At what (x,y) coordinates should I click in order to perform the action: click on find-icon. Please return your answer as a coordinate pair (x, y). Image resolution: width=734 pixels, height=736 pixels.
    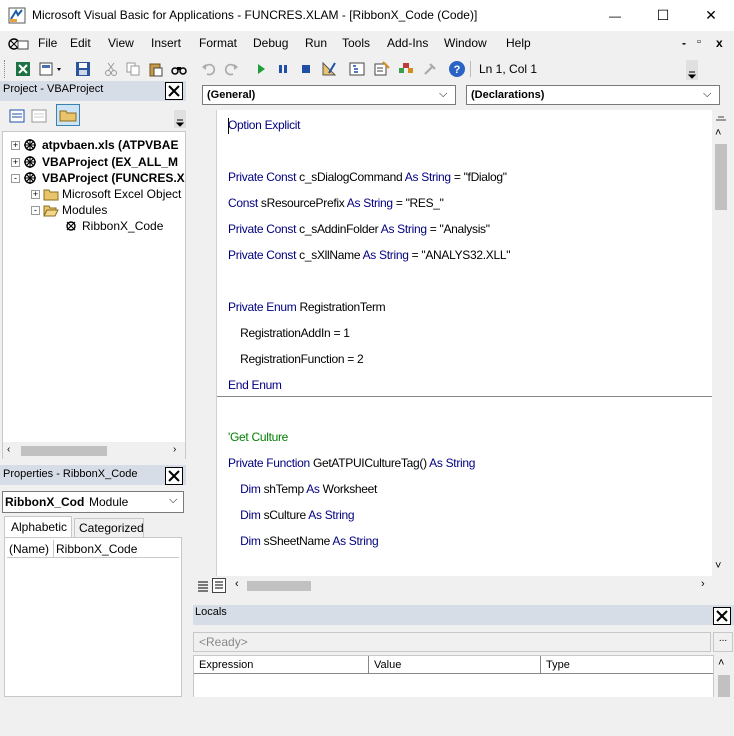
    Looking at the image, I should click on (179, 69).